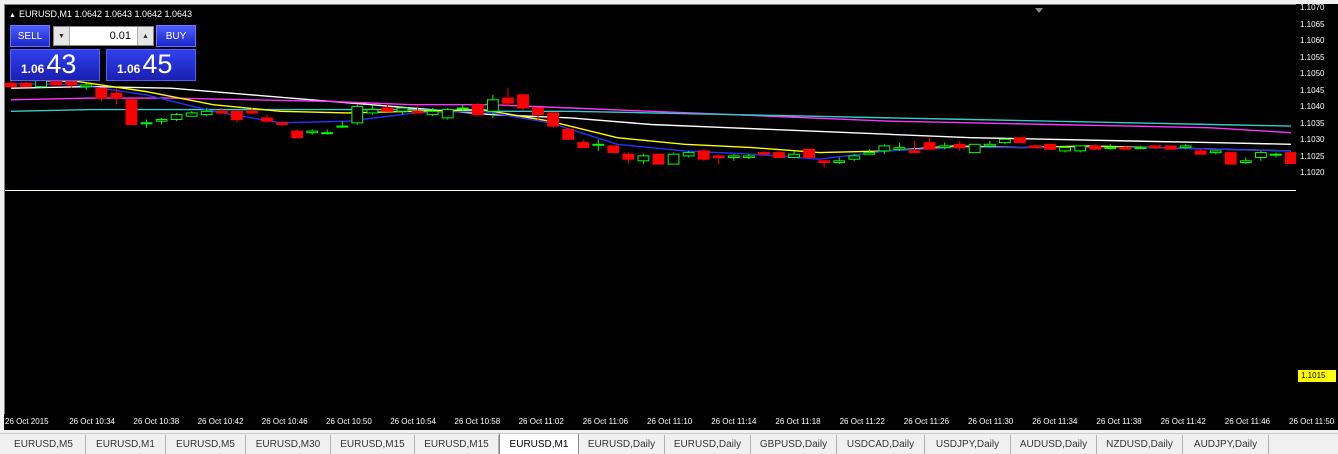  I want to click on chart-tab: USDJPY,Daily, so click(968, 444).